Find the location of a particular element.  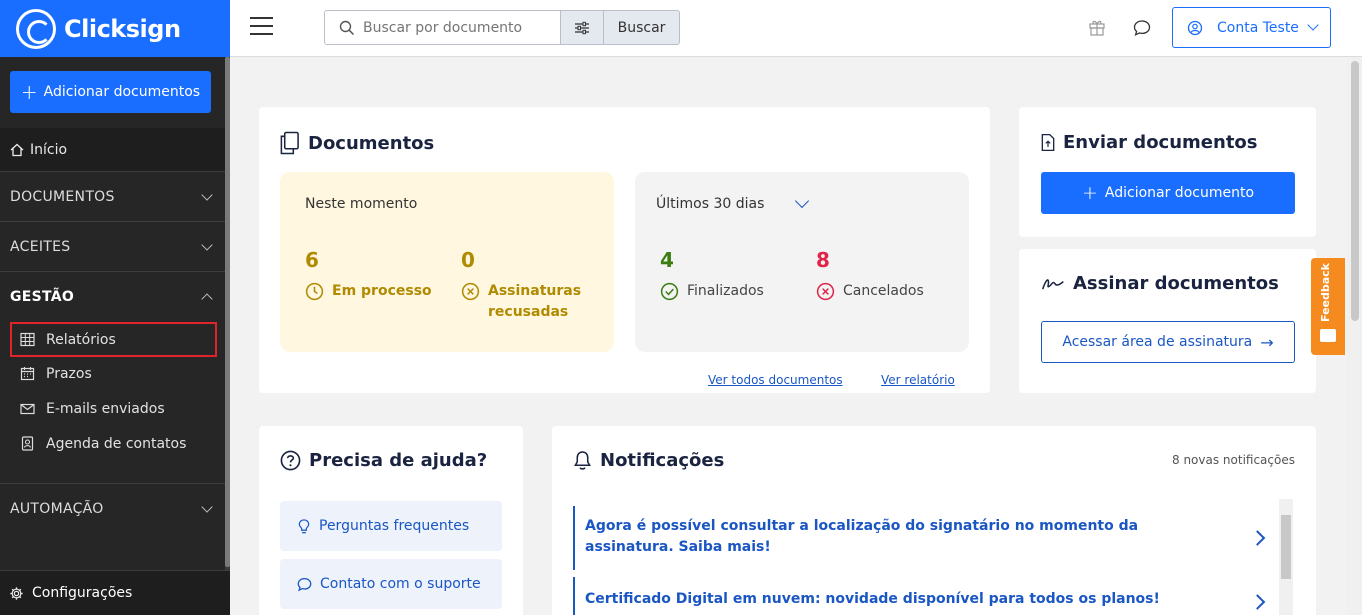

sidebar-item-label: Início is located at coordinates (49, 149).